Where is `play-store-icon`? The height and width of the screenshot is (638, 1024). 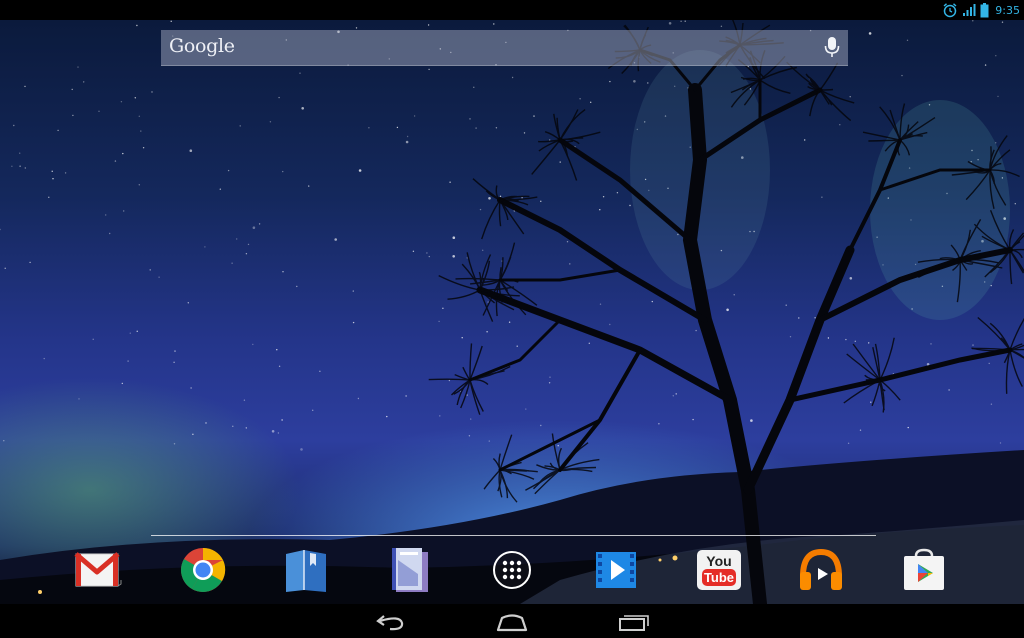
play-store-icon is located at coordinates (924, 570).